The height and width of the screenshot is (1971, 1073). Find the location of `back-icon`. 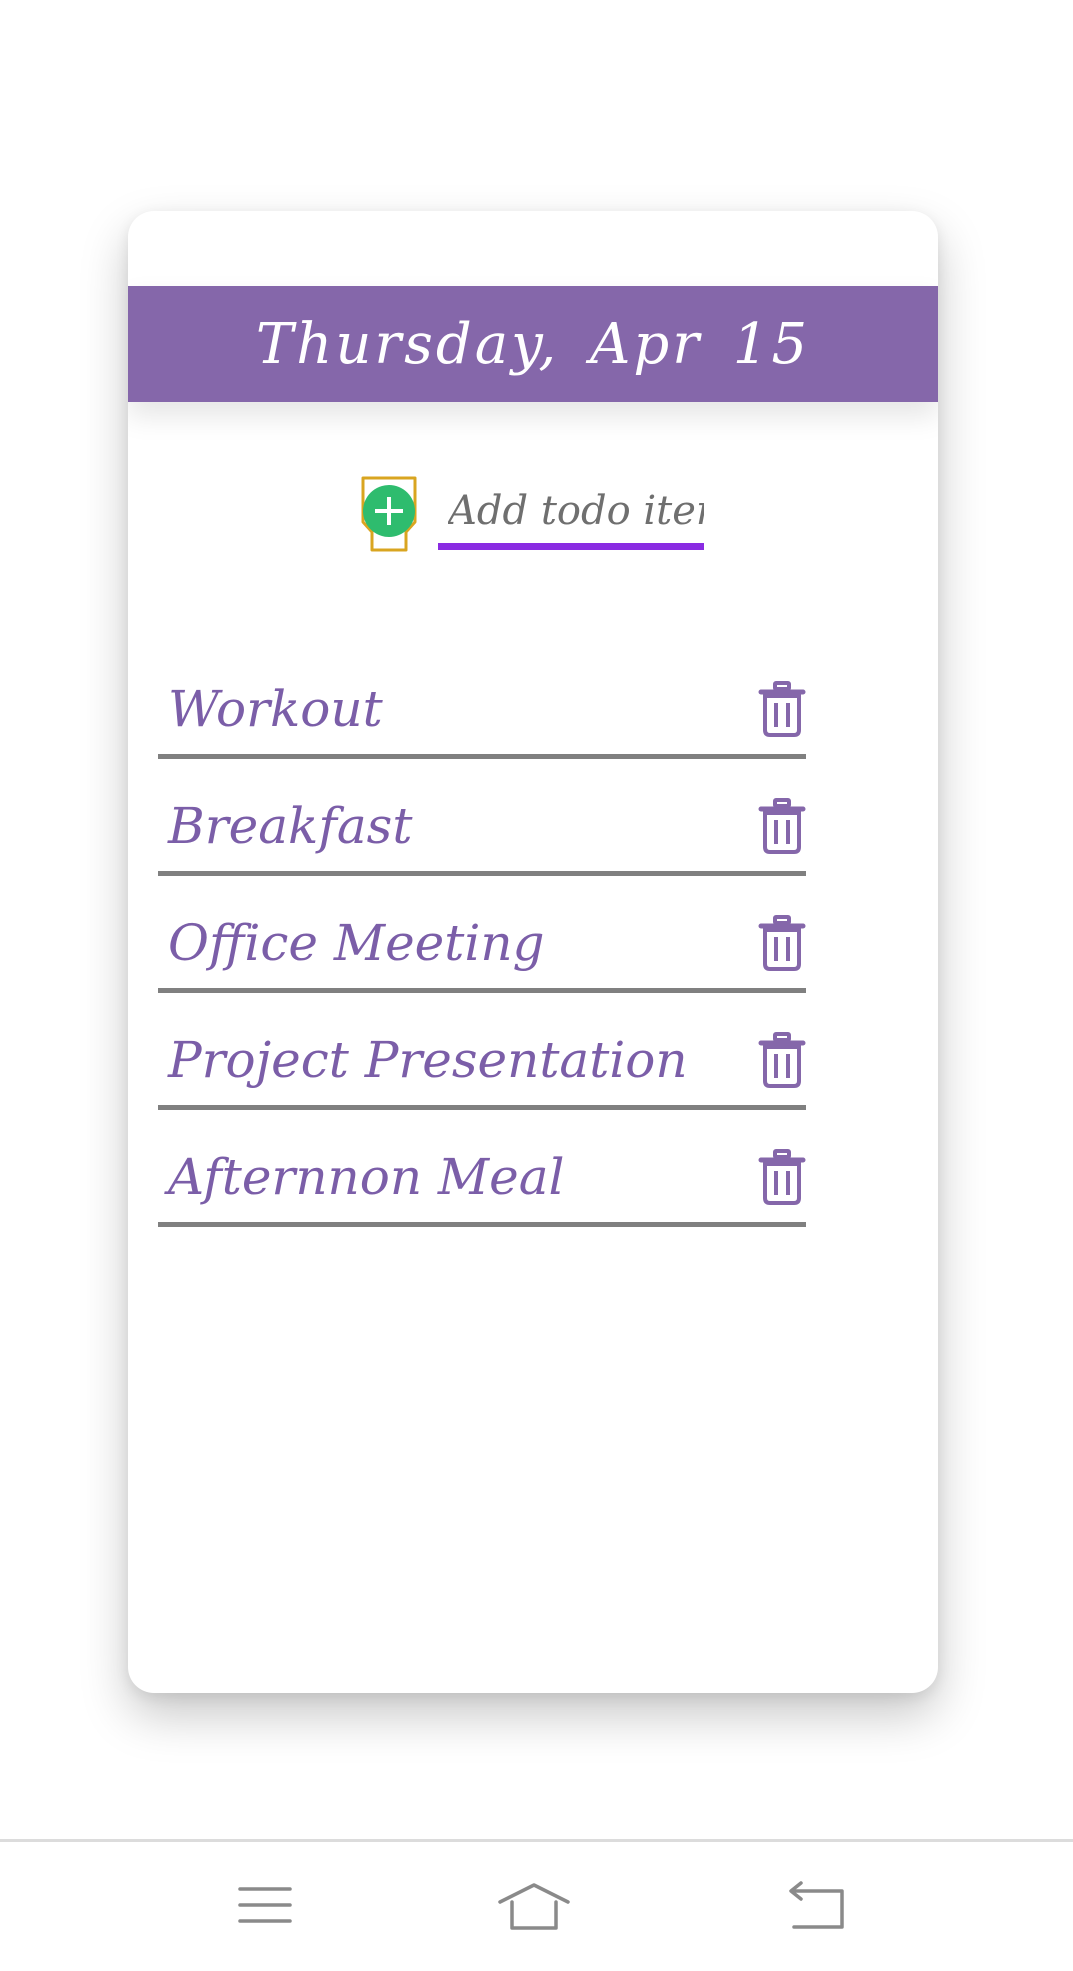

back-icon is located at coordinates (816, 1905).